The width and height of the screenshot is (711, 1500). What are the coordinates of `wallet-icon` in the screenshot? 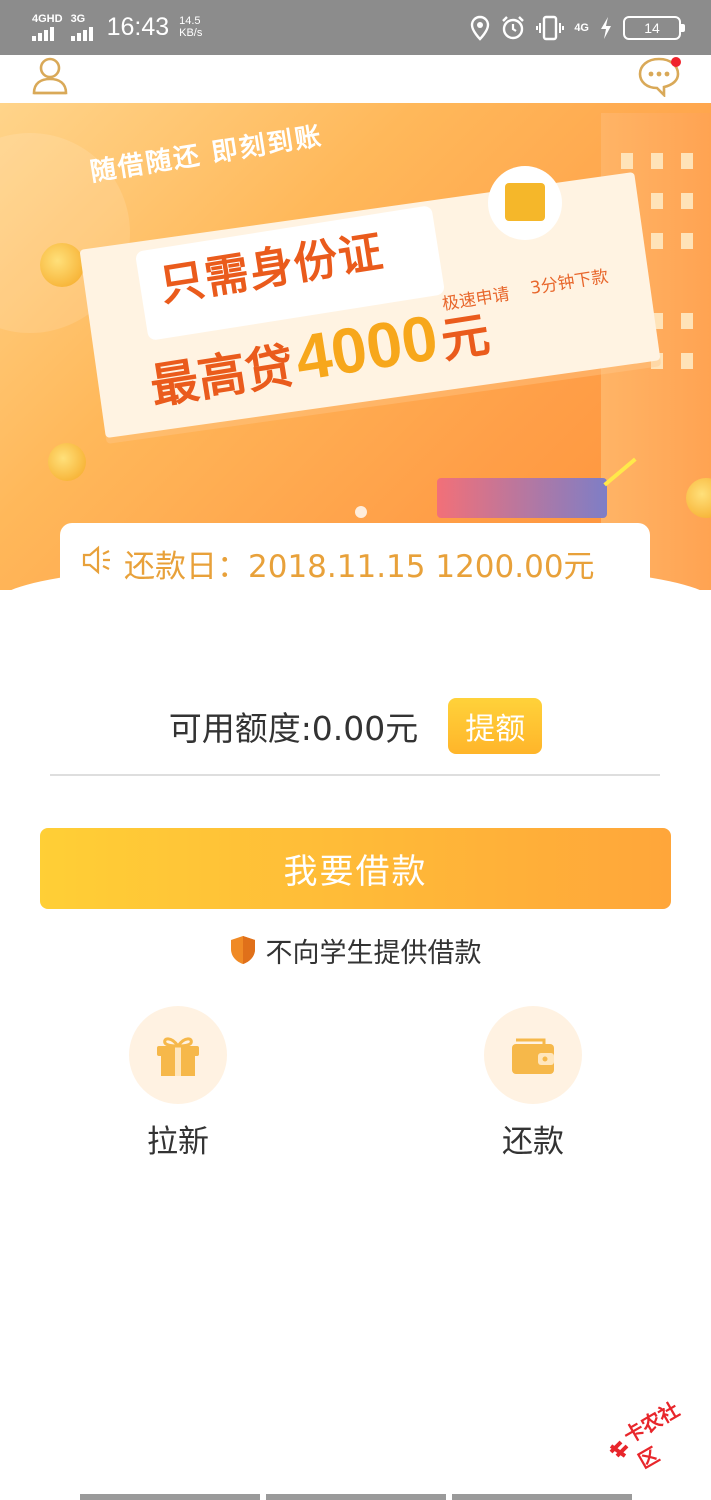 It's located at (533, 1056).